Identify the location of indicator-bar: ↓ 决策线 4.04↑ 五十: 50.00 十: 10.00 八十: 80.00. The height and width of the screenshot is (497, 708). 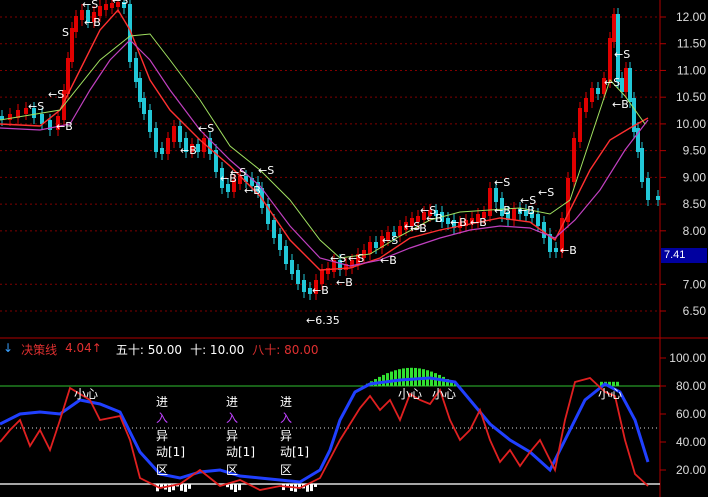
(159, 349).